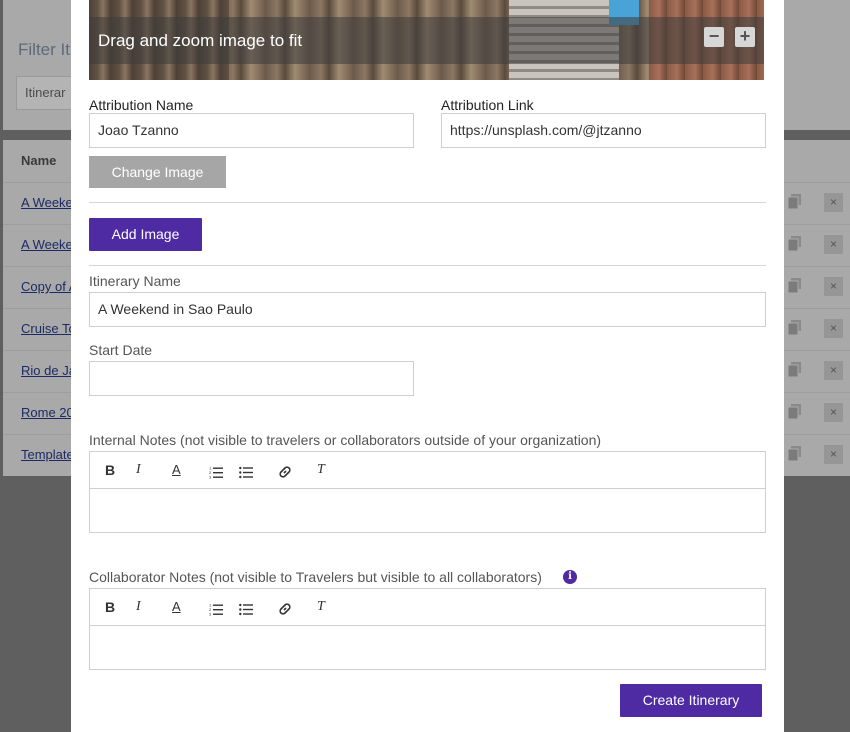  I want to click on attribution-link-label: Attribution Link, so click(487, 105).